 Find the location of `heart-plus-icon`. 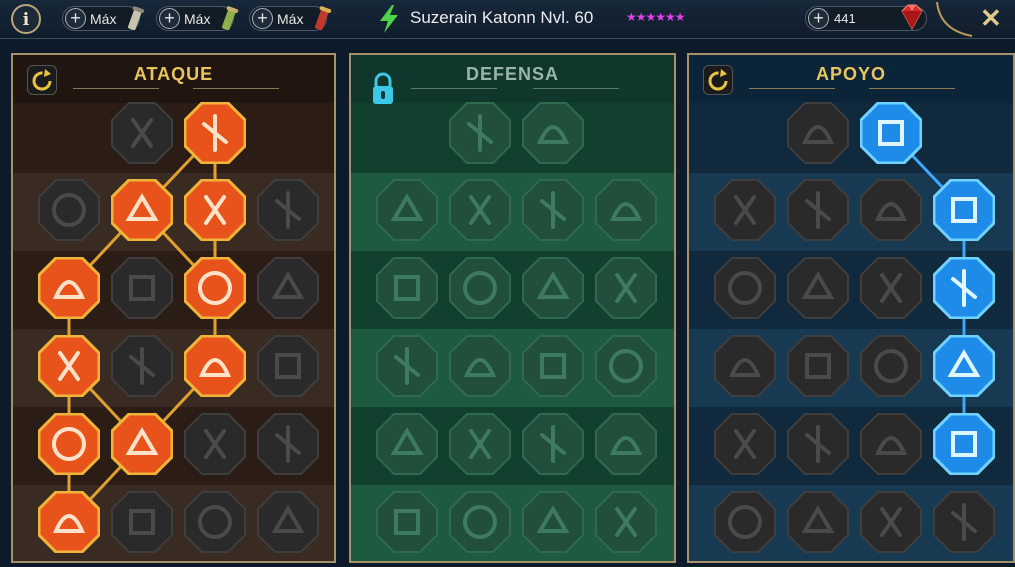

heart-plus-icon is located at coordinates (818, 133).